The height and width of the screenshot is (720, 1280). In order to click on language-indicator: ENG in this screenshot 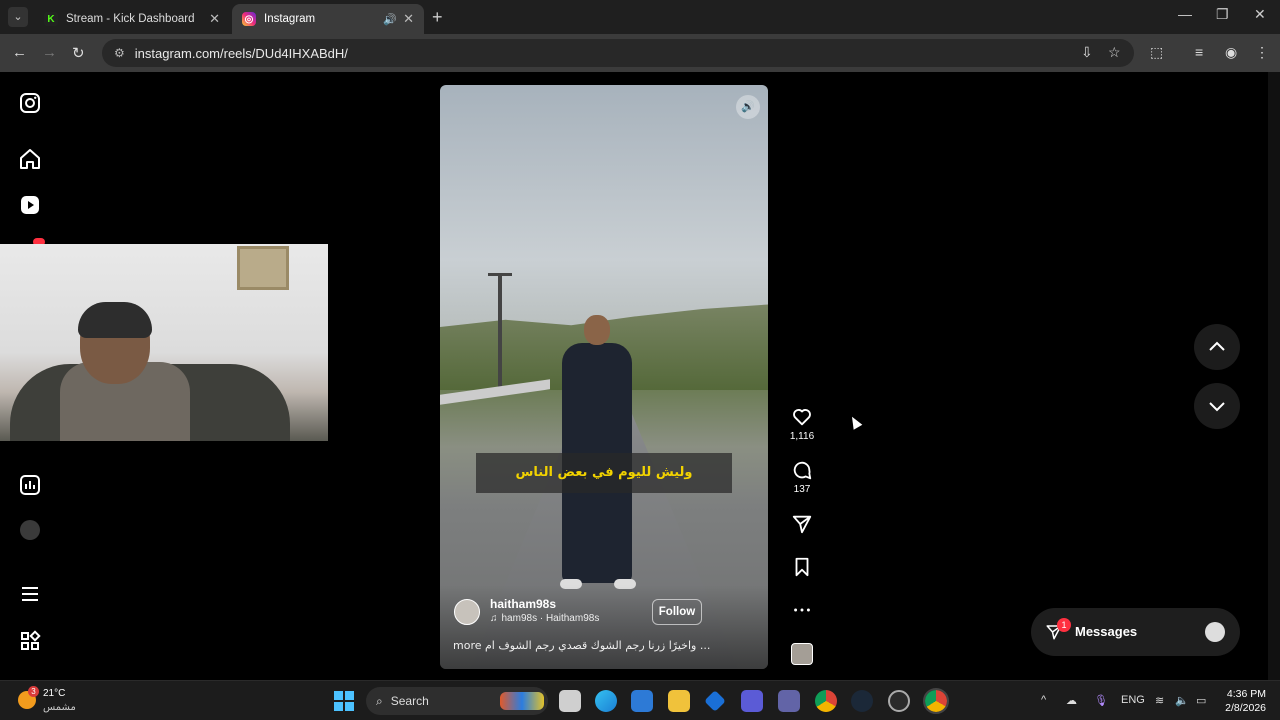, I will do `click(1133, 700)`.